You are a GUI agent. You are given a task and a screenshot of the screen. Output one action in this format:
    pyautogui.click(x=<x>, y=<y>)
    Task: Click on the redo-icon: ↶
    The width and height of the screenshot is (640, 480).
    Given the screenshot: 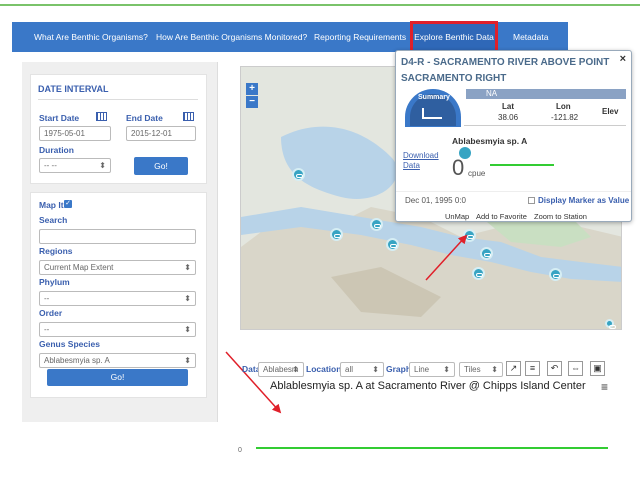 What is the action you would take?
    pyautogui.click(x=554, y=368)
    